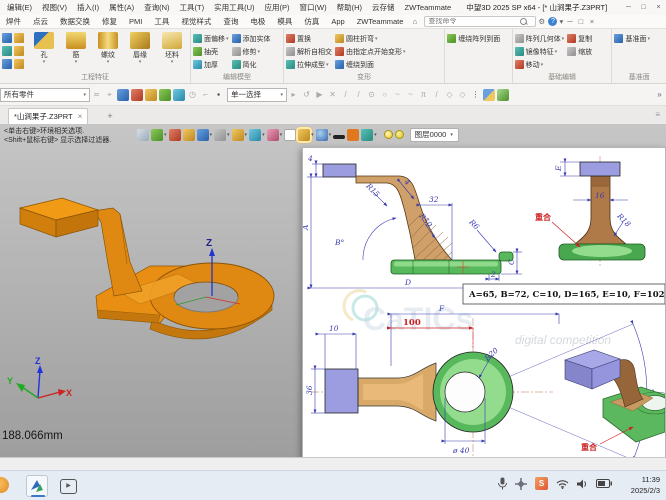  What do you see at coordinates (399, 134) in the screenshot?
I see `layer-color-icon` at bounding box center [399, 134].